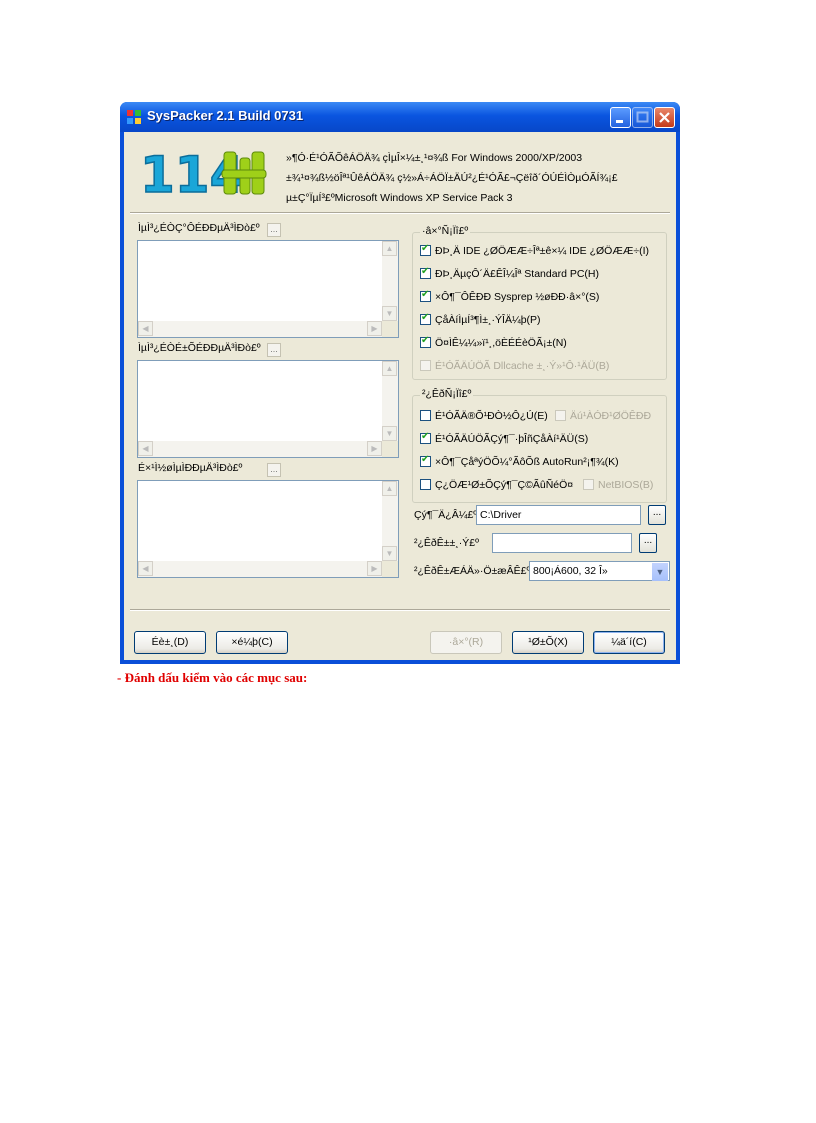 Image resolution: width=816 pixels, height=1123 pixels. Describe the element at coordinates (620, 117) in the screenshot. I see `minimize-button` at that location.